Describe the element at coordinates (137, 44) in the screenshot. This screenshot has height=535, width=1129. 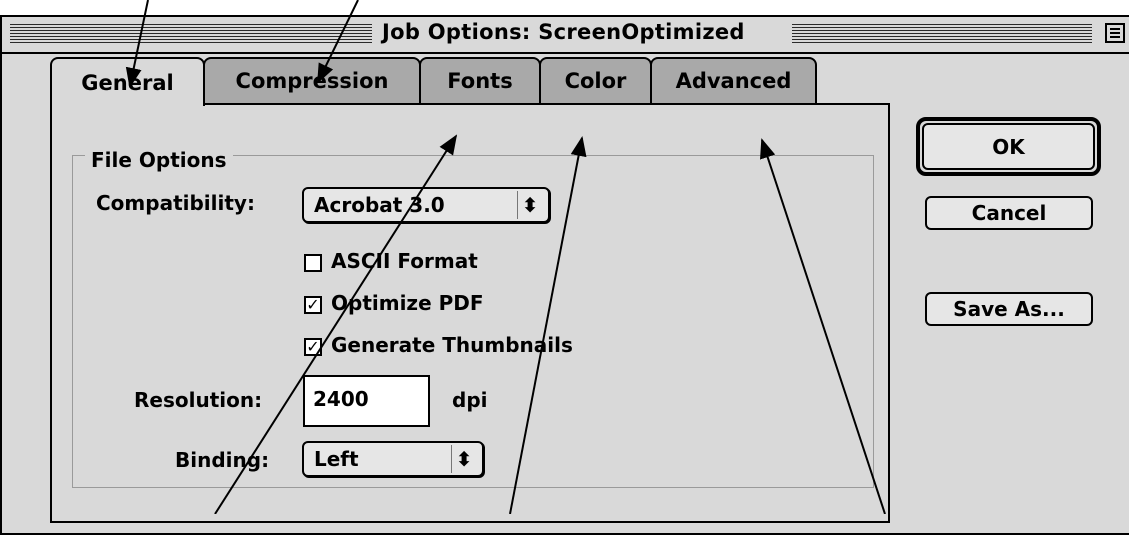
I see `arrow-to-general-tab` at that location.